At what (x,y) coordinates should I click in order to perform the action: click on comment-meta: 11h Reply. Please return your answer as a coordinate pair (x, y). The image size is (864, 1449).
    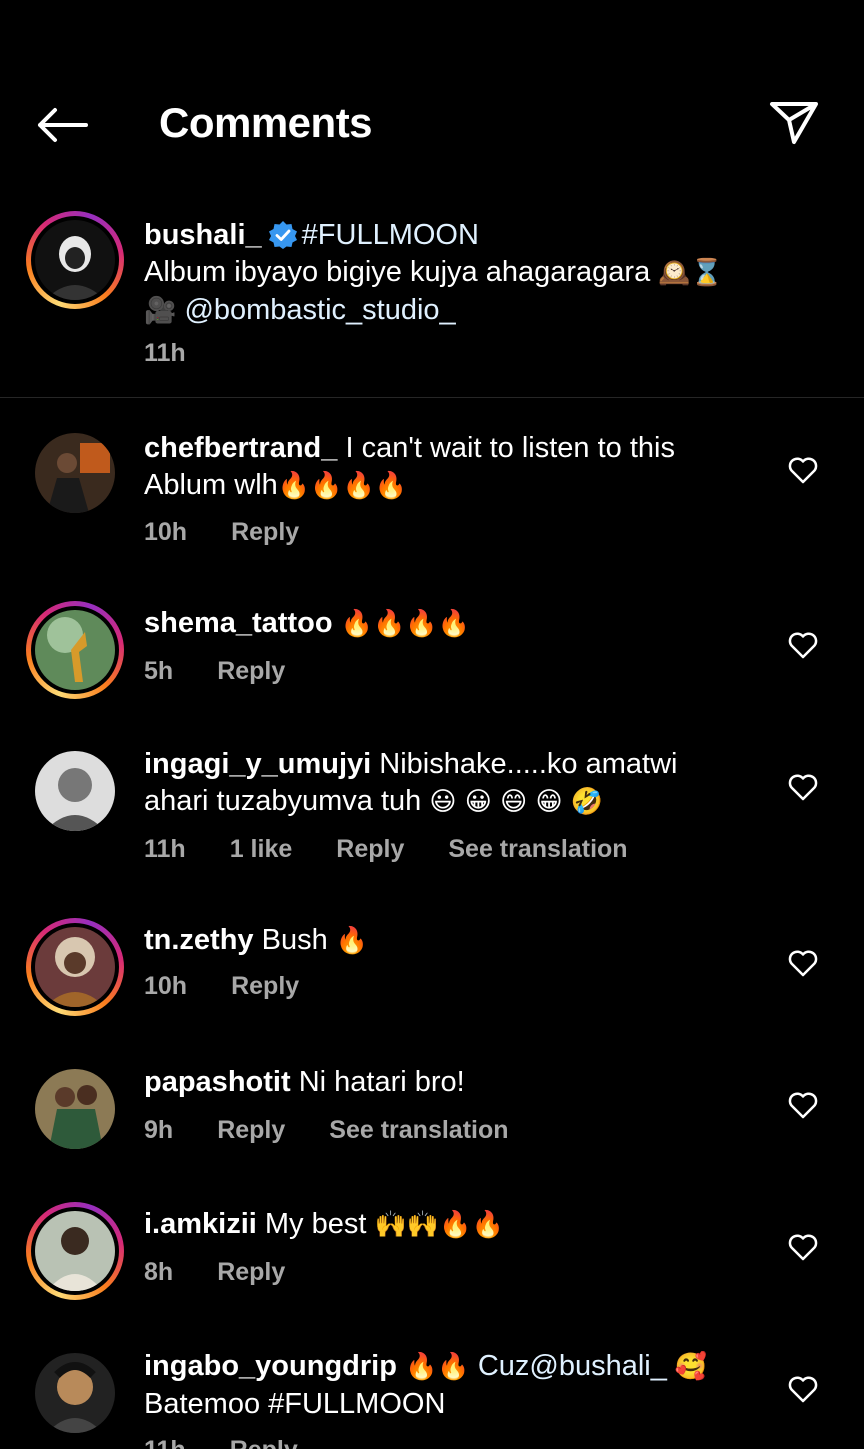
    Looking at the image, I should click on (243, 1442).